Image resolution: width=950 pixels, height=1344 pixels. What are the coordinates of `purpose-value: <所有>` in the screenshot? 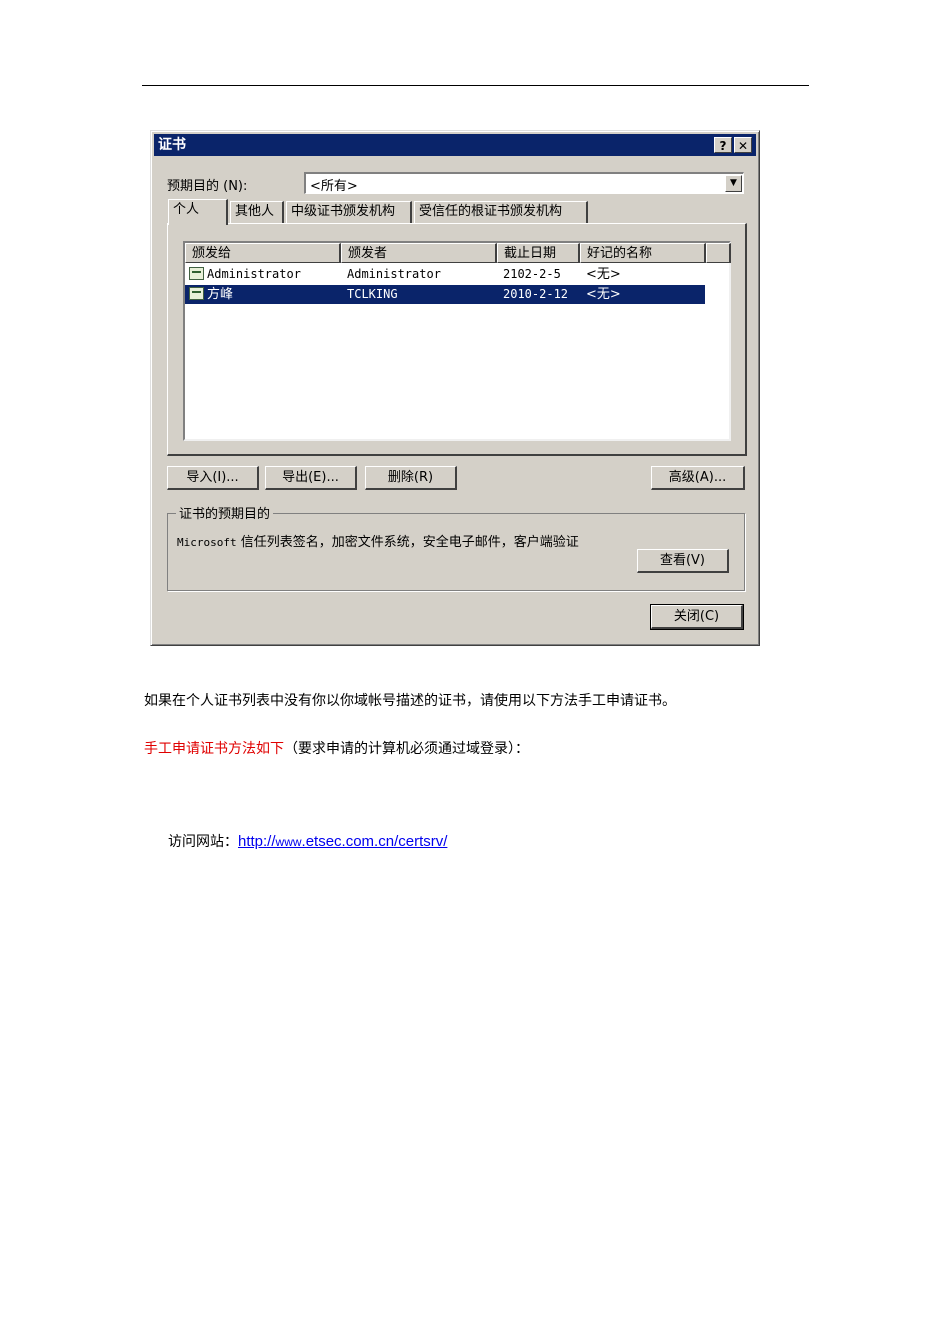 It's located at (334, 186).